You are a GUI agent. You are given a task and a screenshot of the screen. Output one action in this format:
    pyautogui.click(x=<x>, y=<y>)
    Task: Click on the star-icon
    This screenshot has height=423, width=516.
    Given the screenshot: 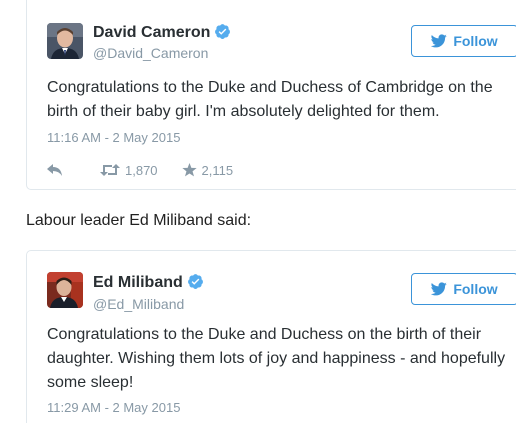 What is the action you would take?
    pyautogui.click(x=189, y=170)
    